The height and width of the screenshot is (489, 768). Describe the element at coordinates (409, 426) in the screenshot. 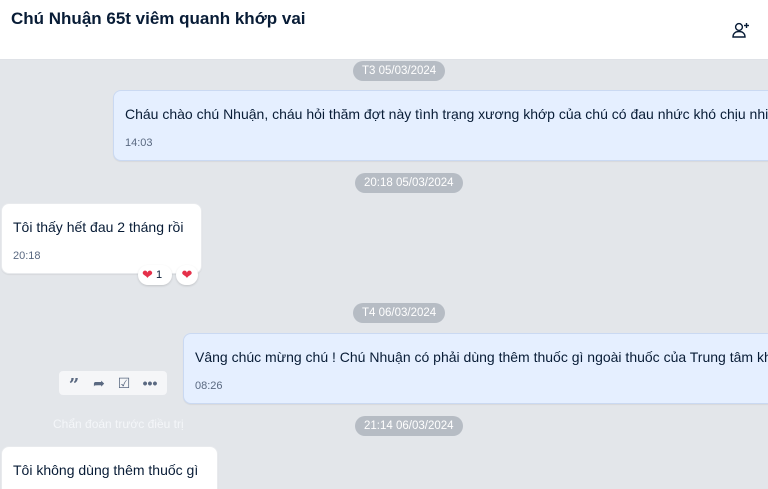

I see `date-separator: 21:14 06/03/2024` at that location.